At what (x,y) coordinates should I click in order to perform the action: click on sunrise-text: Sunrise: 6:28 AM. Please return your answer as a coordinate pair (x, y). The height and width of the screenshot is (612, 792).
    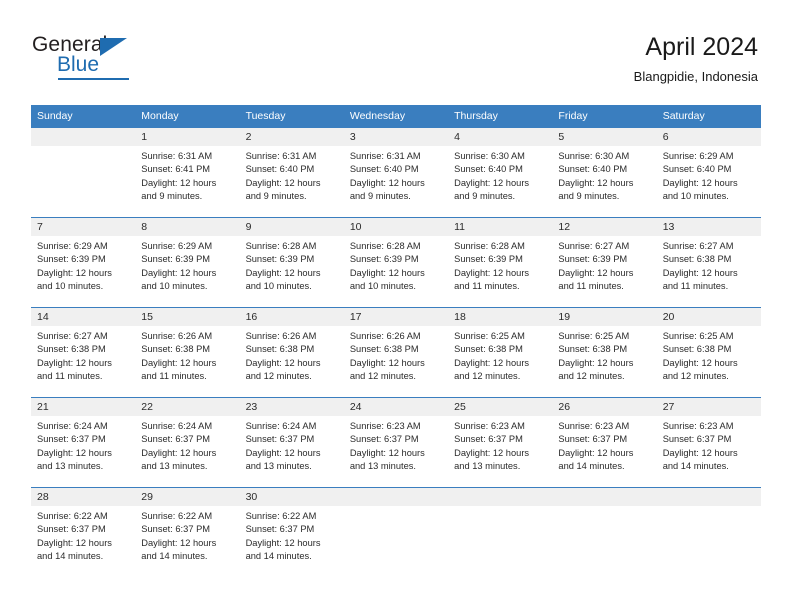
    Looking at the image, I should click on (385, 246).